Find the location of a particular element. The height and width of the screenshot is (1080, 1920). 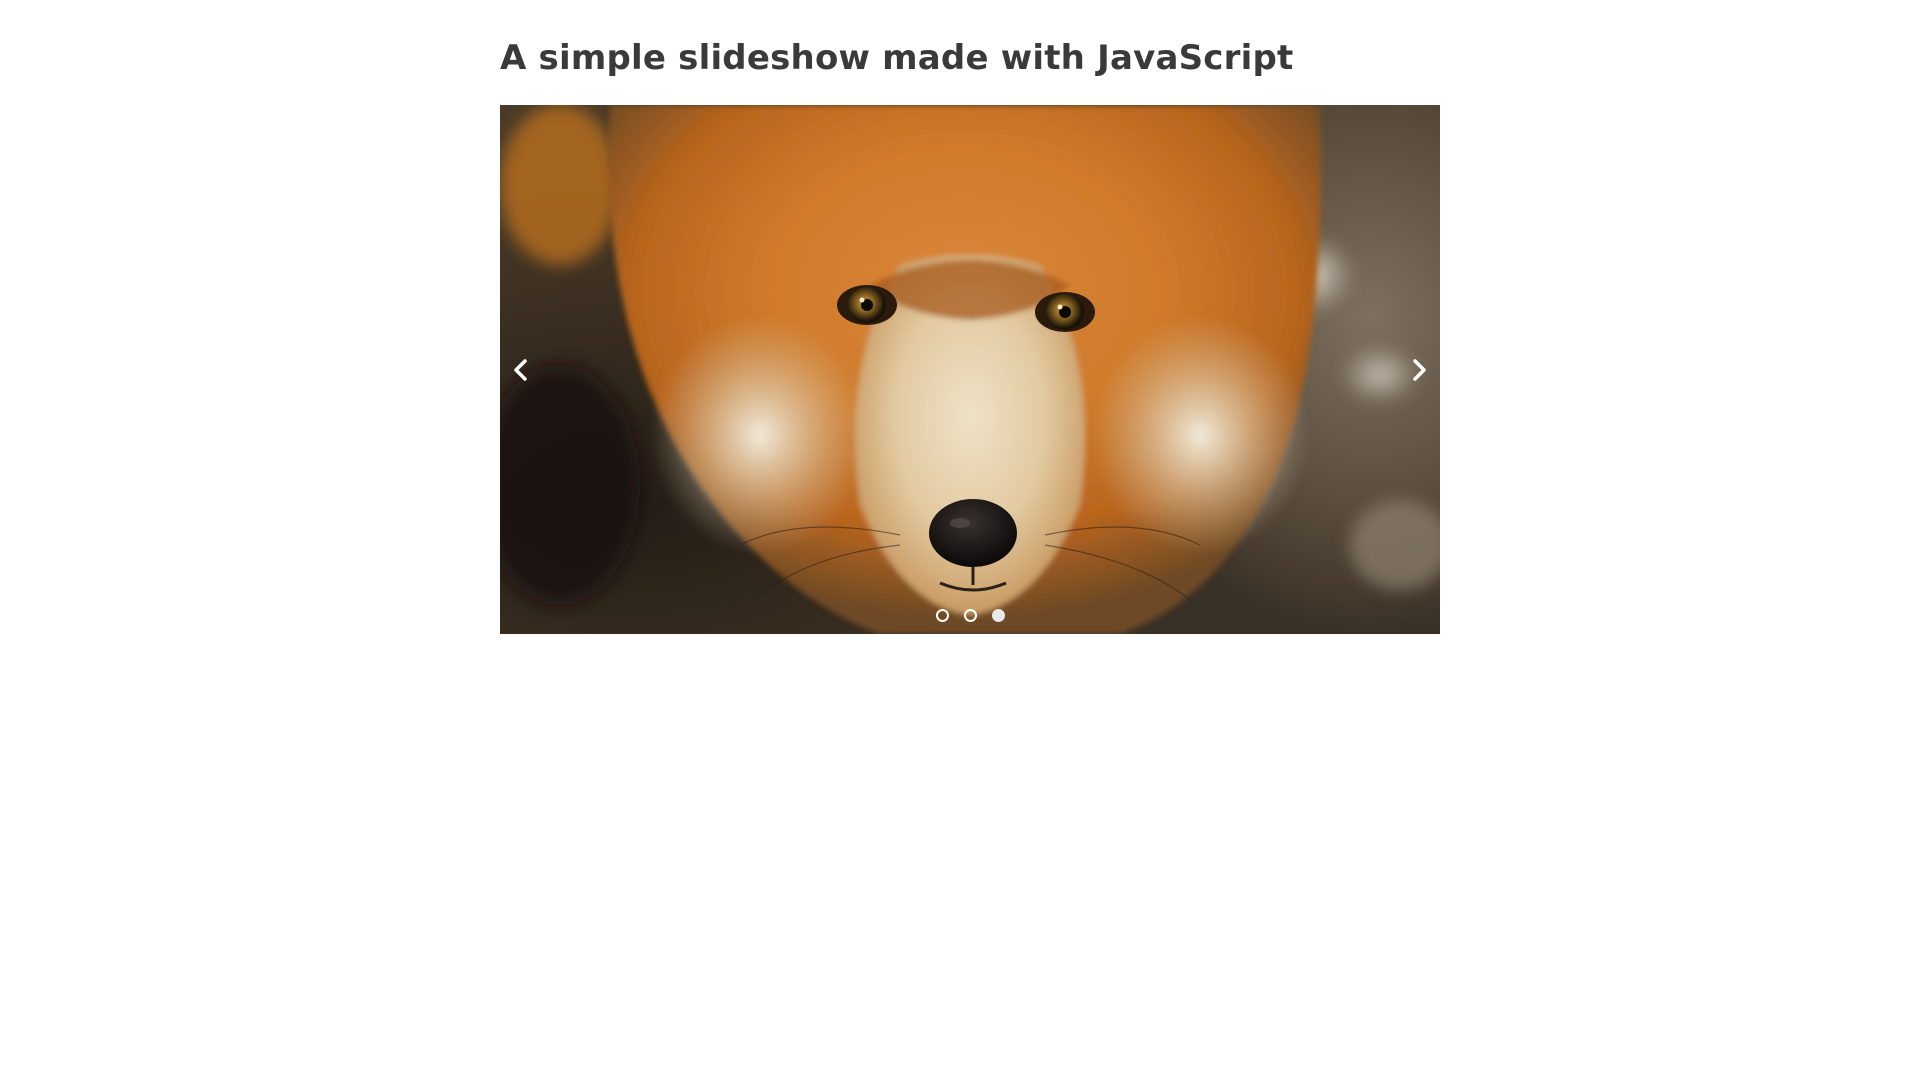

slide-indicators is located at coordinates (970, 615).